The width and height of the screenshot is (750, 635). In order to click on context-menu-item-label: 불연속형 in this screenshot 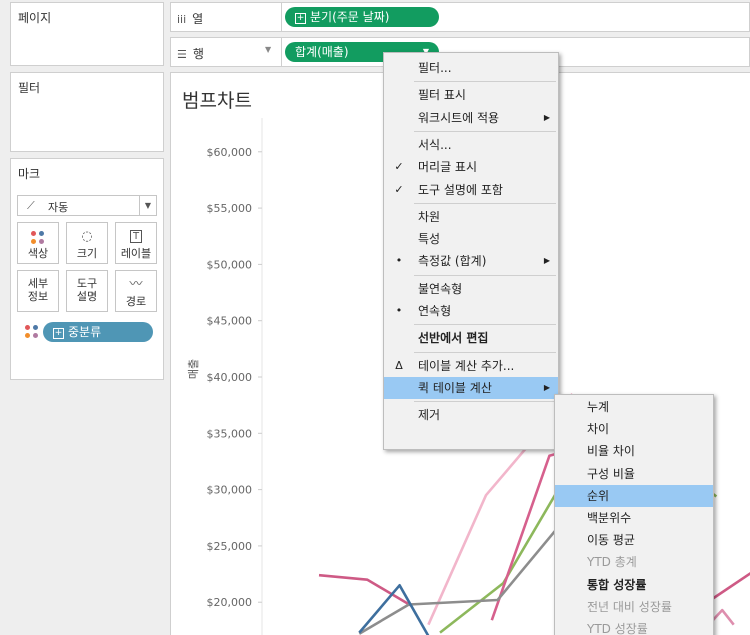, I will do `click(440, 288)`.